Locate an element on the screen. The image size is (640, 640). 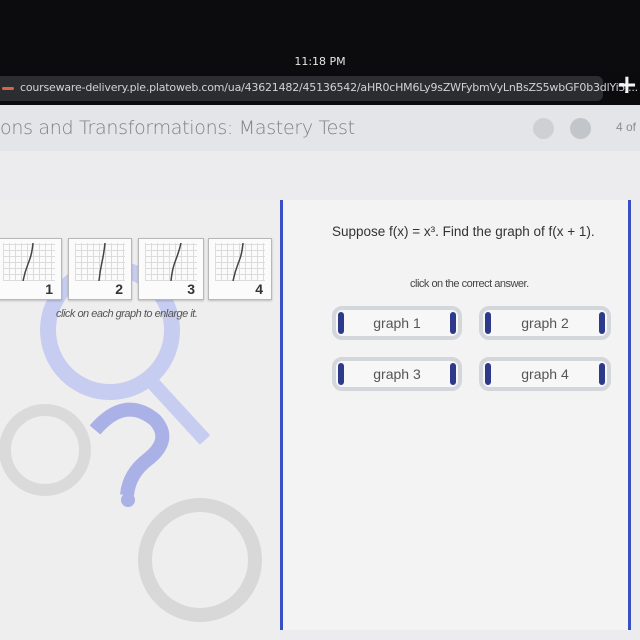
graph-thumbnail-4: 4 is located at coordinates (240, 269).